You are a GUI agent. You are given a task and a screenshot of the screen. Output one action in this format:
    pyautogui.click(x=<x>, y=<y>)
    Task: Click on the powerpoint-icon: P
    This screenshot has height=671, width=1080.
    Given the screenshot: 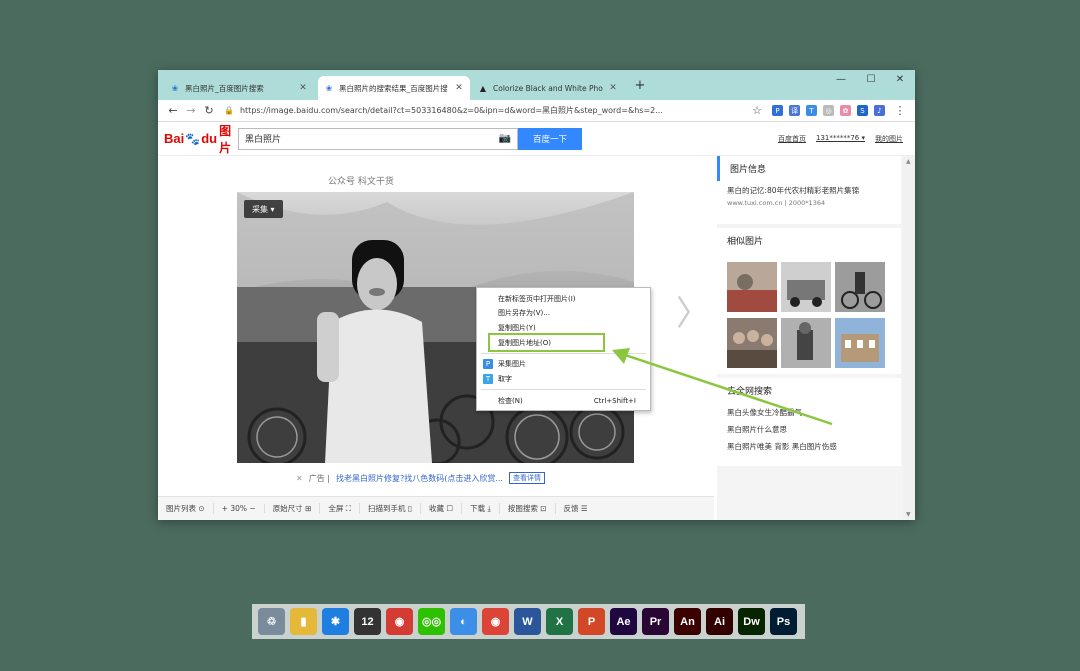 What is the action you would take?
    pyautogui.click(x=591, y=621)
    